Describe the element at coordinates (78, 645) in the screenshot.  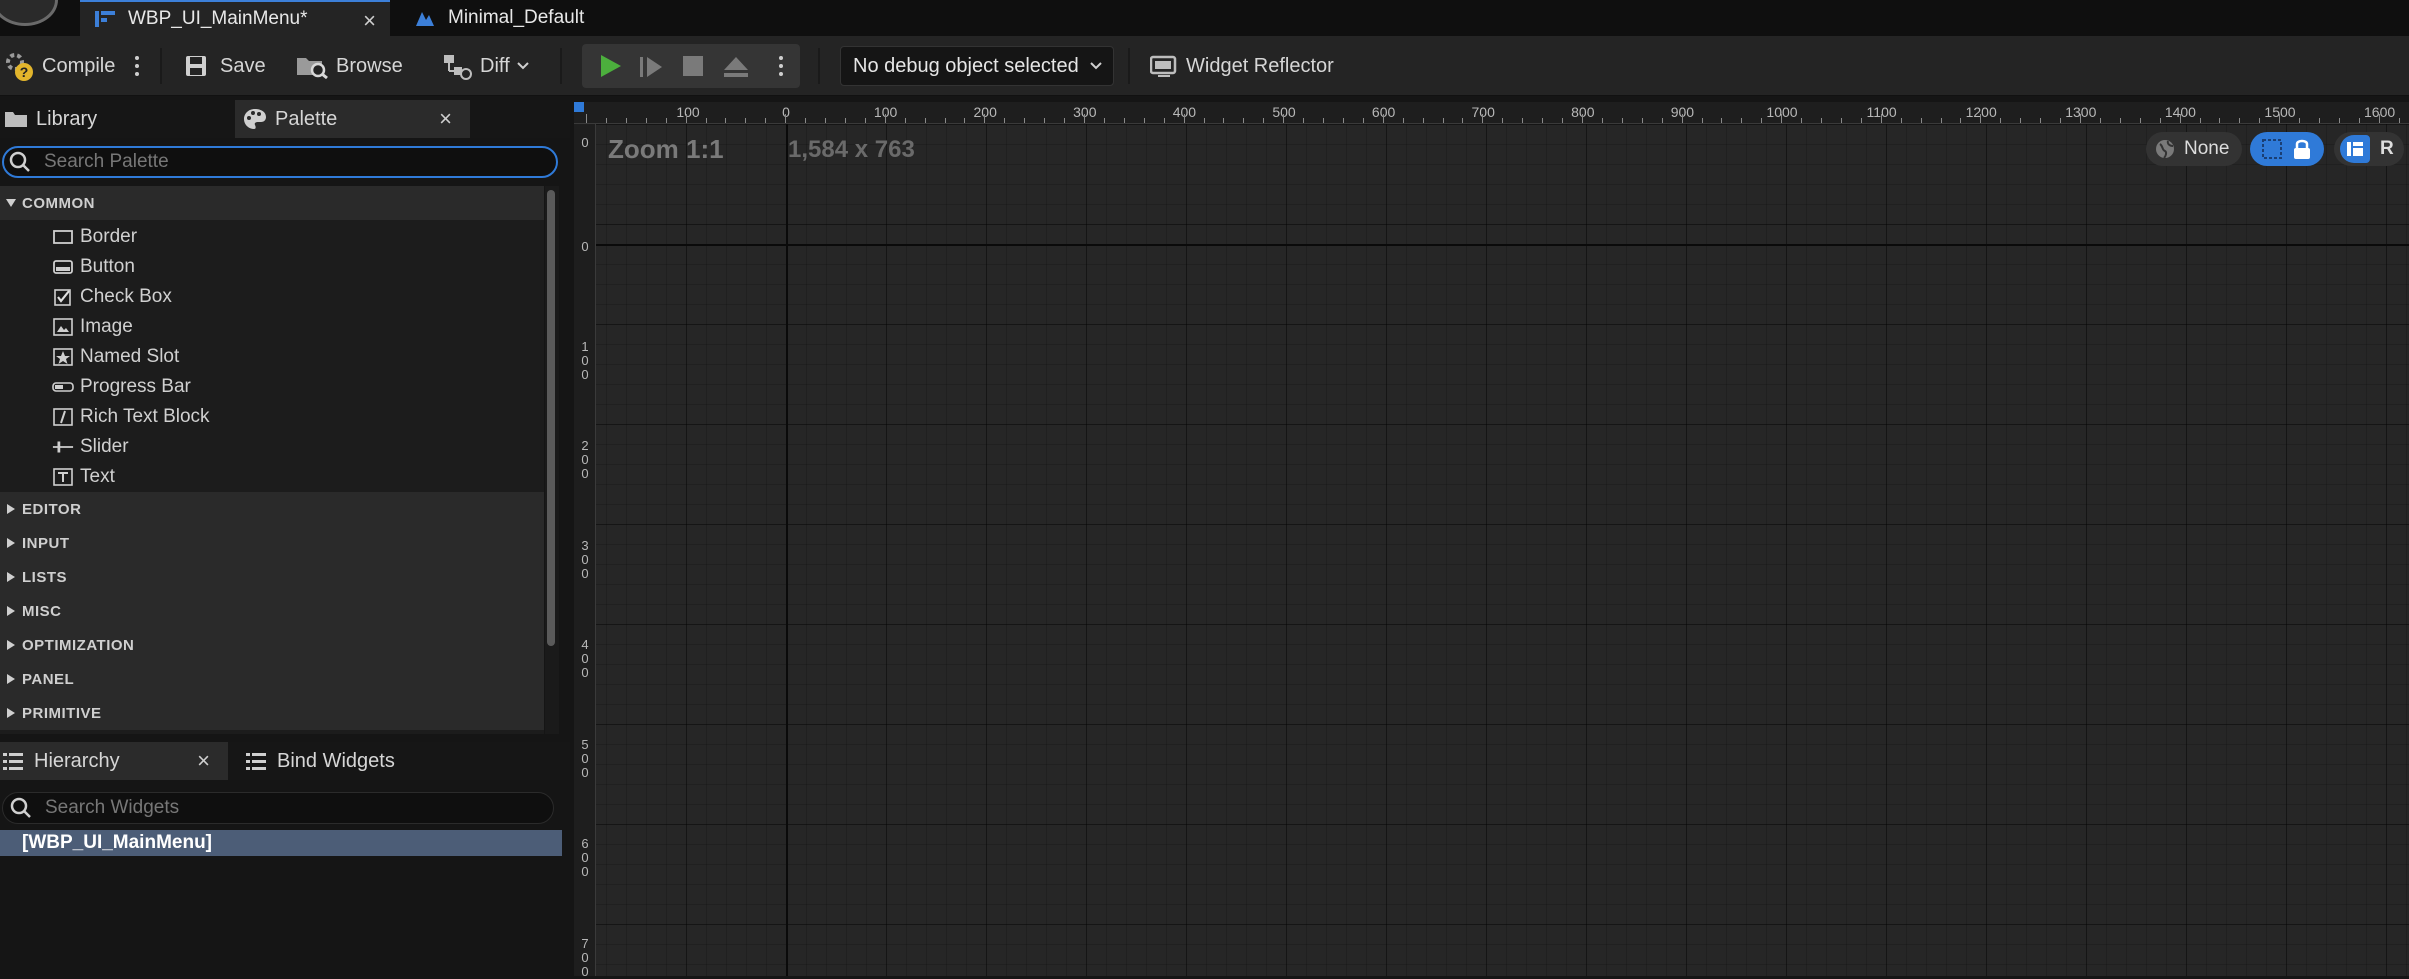
I see `category-label: OPTIMIZATION` at that location.